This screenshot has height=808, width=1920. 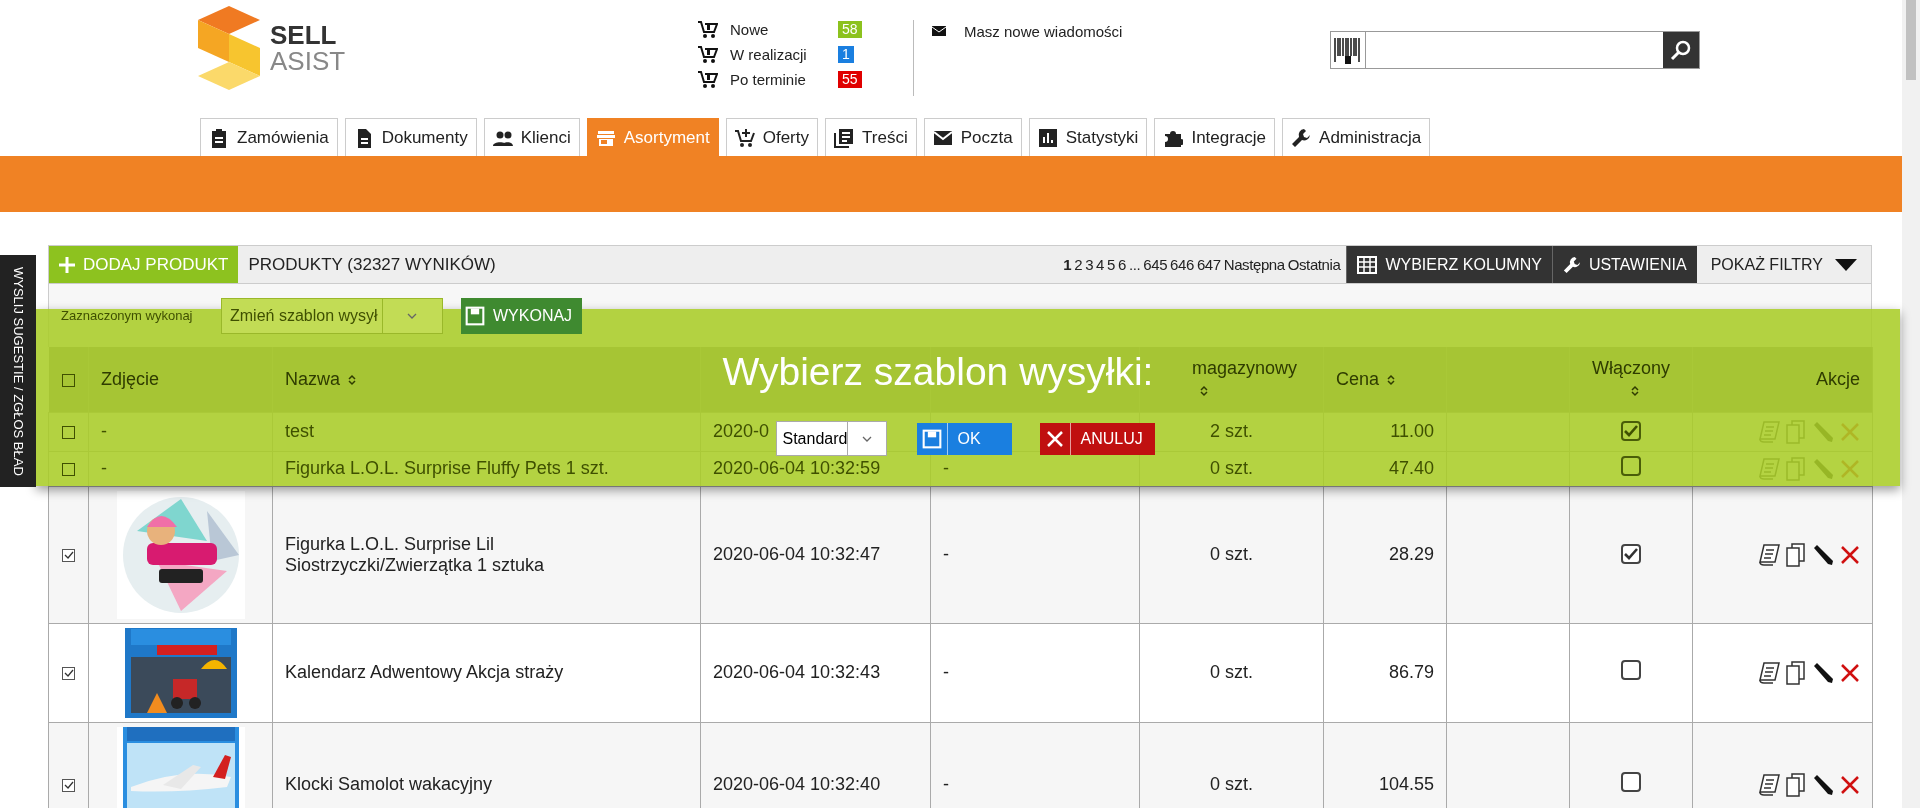 I want to click on logo-text: ASIST, so click(x=308, y=61).